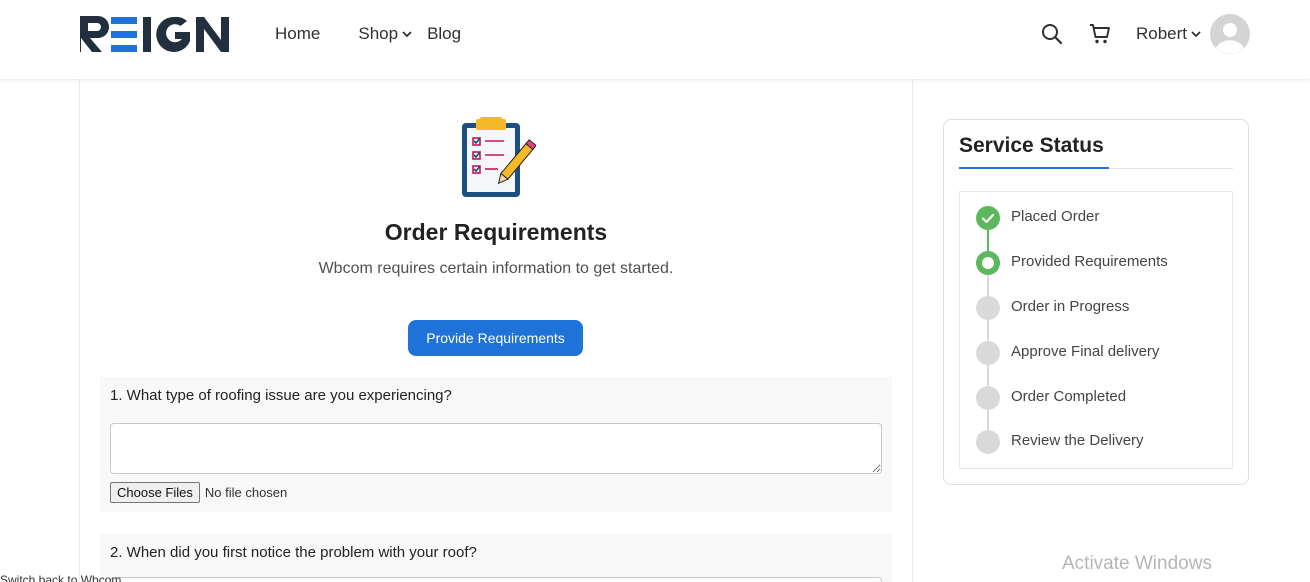  Describe the element at coordinates (1031, 145) in the screenshot. I see `service-status-title: Service Status` at that location.